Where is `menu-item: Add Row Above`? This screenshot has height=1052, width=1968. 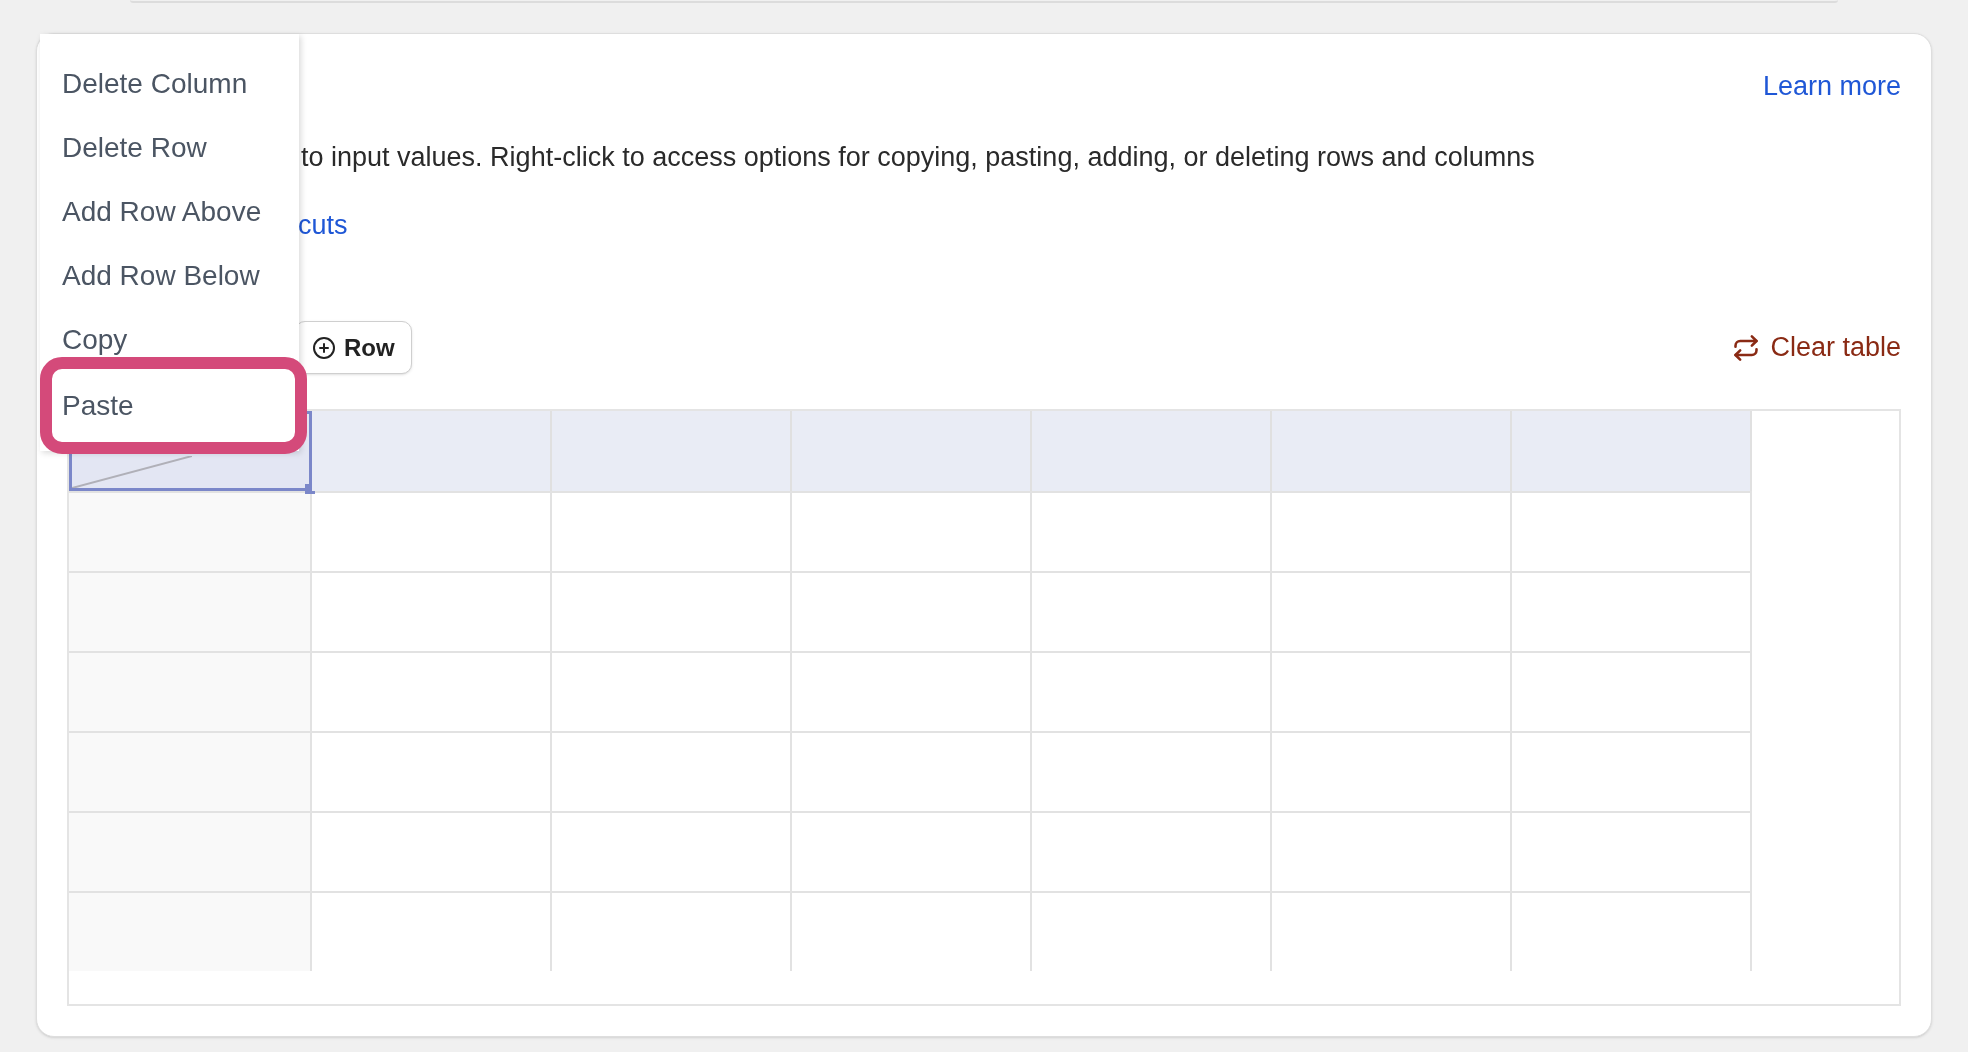 menu-item: Add Row Above is located at coordinates (169, 212).